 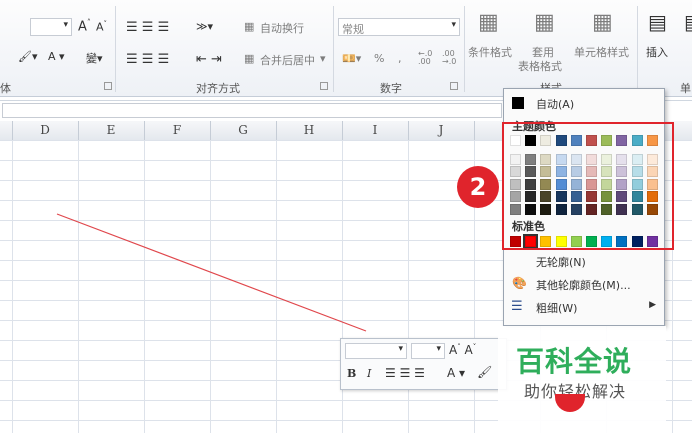 What do you see at coordinates (456, 373) in the screenshot?
I see `mini-font-color-button: A ▾` at bounding box center [456, 373].